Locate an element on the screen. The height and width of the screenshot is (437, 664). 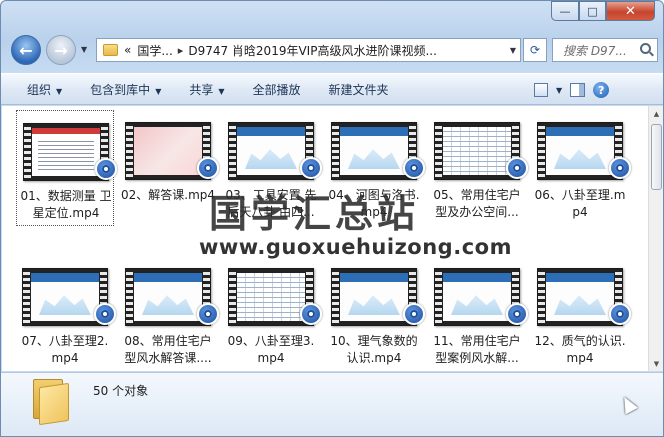
watermark-text: 国学汇总站 is located at coordinates (314, 213).